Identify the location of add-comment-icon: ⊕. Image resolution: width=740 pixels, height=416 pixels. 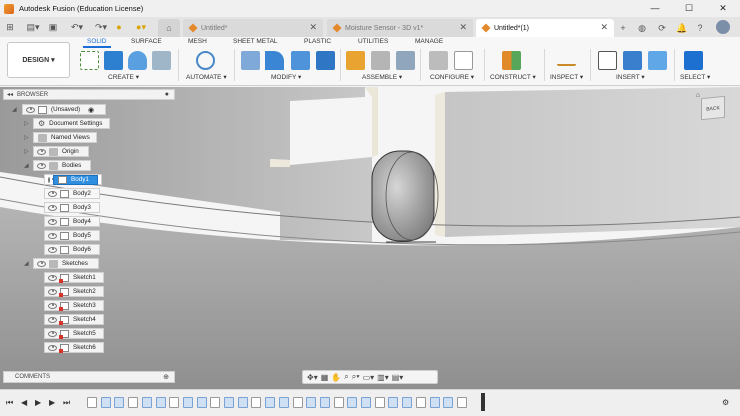
(166, 377).